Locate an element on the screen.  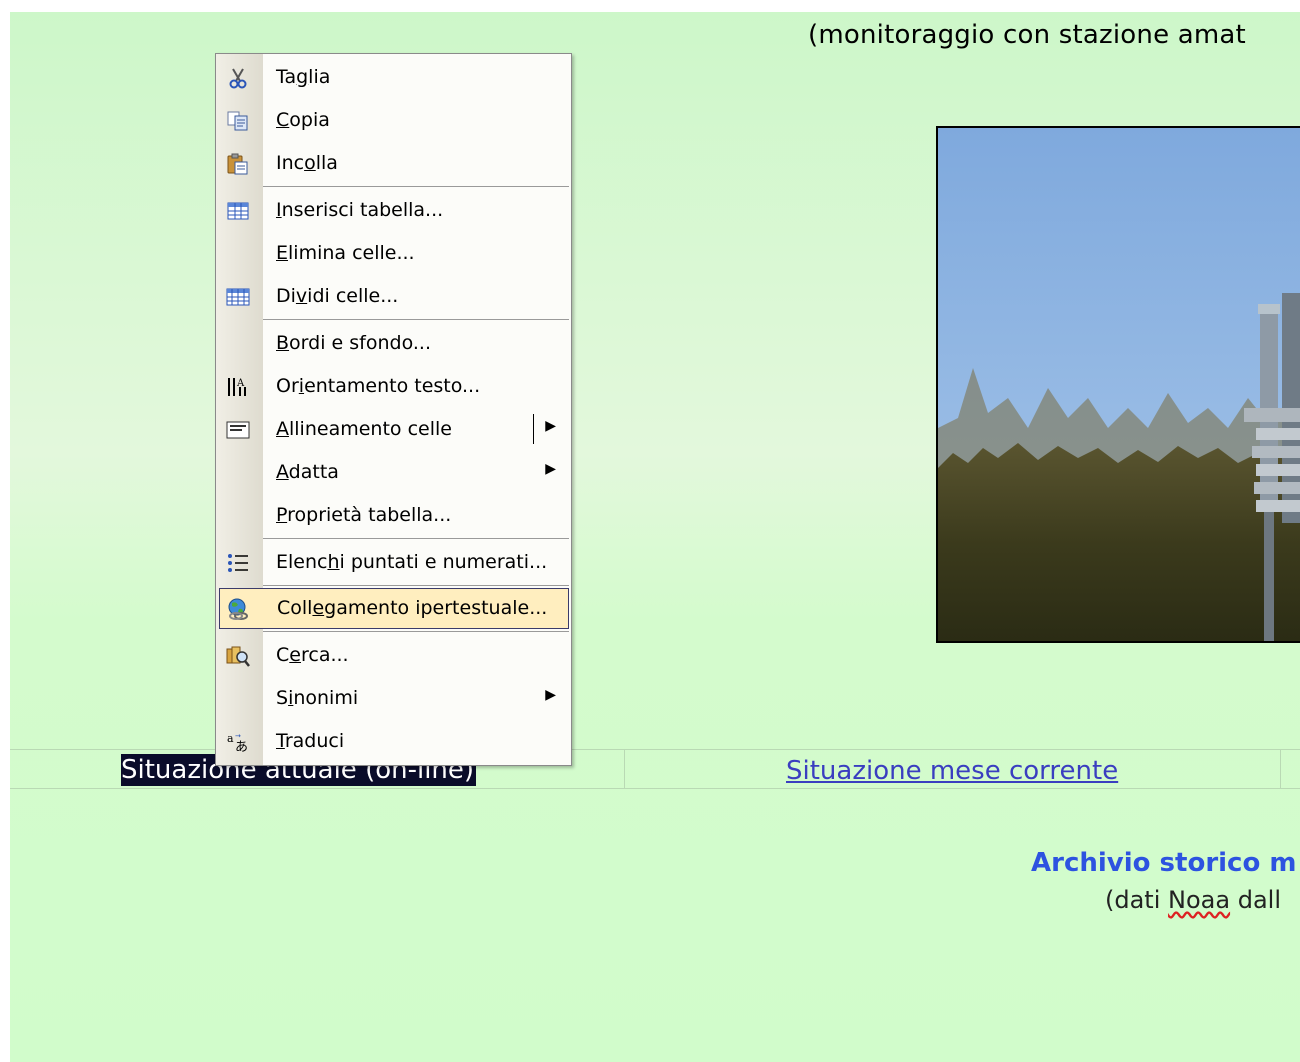
menu-item-traduci: a → あ Traduci is located at coordinates (393, 741).